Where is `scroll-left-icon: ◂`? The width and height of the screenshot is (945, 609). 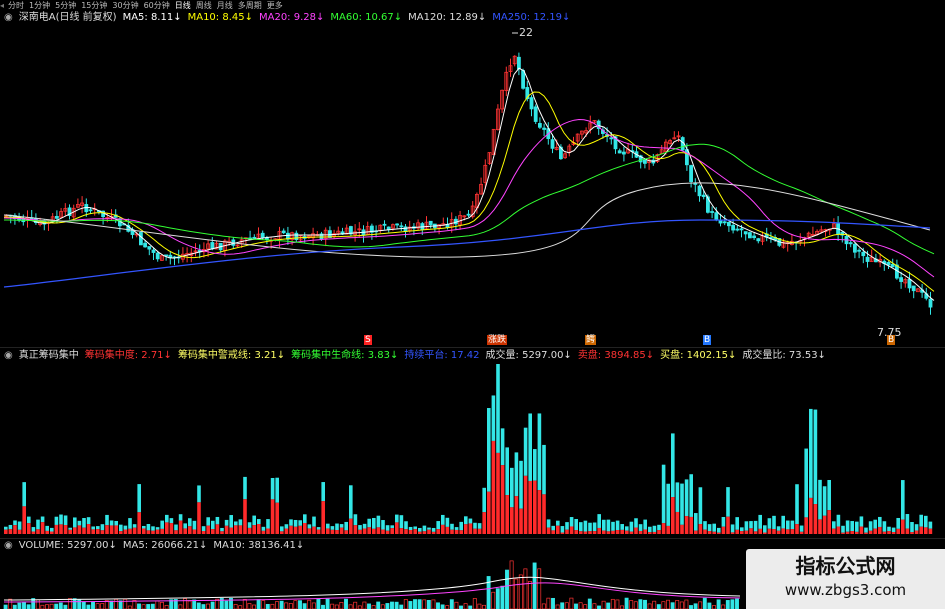 scroll-left-icon: ◂ is located at coordinates (2, 5).